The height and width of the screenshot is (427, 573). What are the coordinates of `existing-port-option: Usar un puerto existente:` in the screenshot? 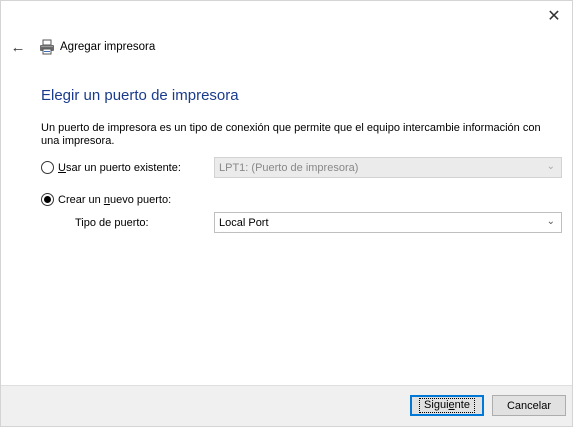 It's located at (111, 167).